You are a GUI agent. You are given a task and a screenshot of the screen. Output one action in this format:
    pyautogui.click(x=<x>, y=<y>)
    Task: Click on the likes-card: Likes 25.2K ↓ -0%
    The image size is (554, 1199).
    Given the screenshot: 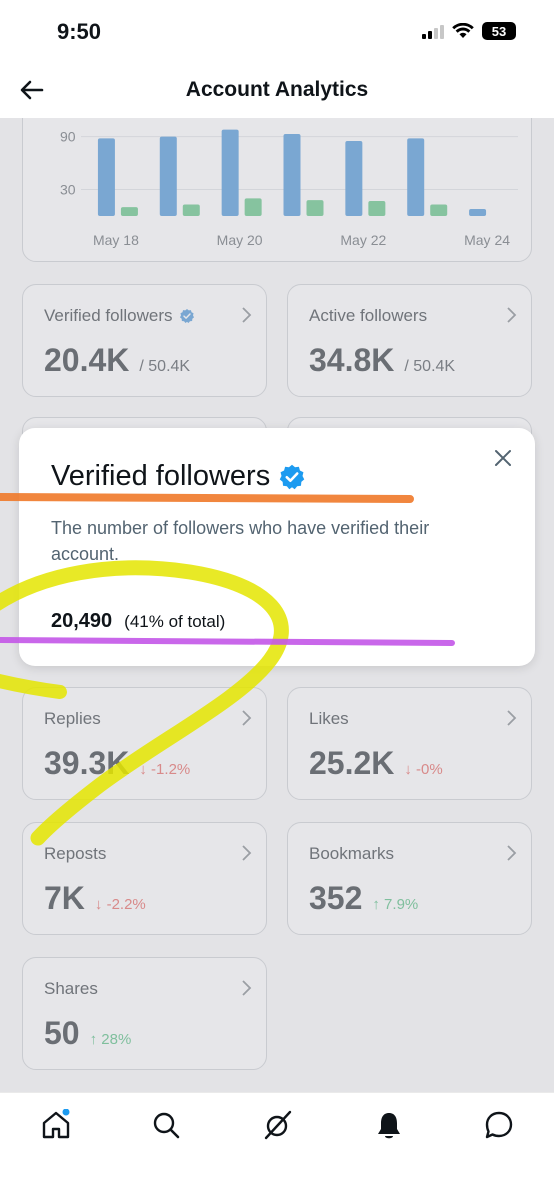 What is the action you would take?
    pyautogui.click(x=409, y=743)
    